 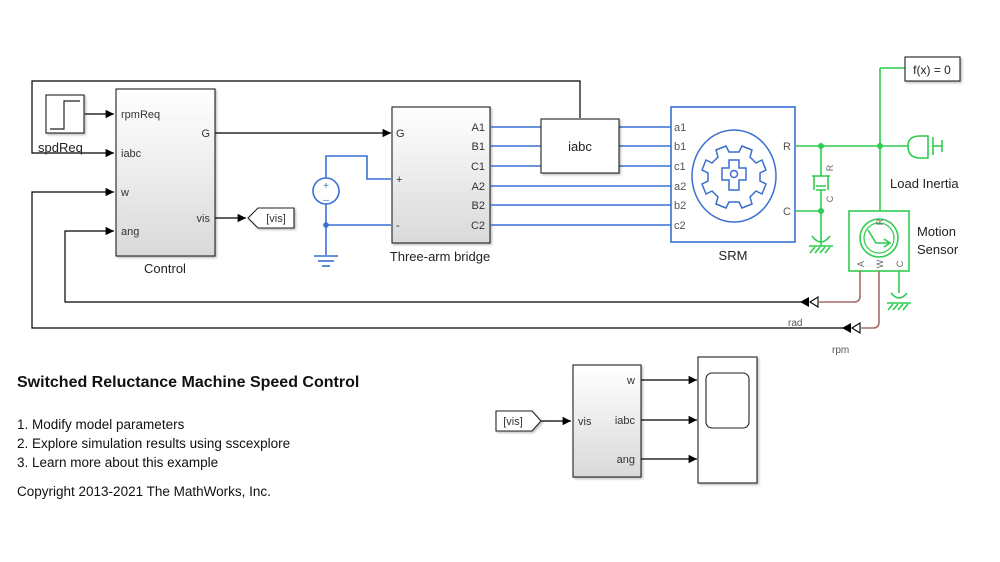 I want to click on srm-block: a1 b1 c1 a2 b2 c2 R C SRM, so click(x=733, y=184).